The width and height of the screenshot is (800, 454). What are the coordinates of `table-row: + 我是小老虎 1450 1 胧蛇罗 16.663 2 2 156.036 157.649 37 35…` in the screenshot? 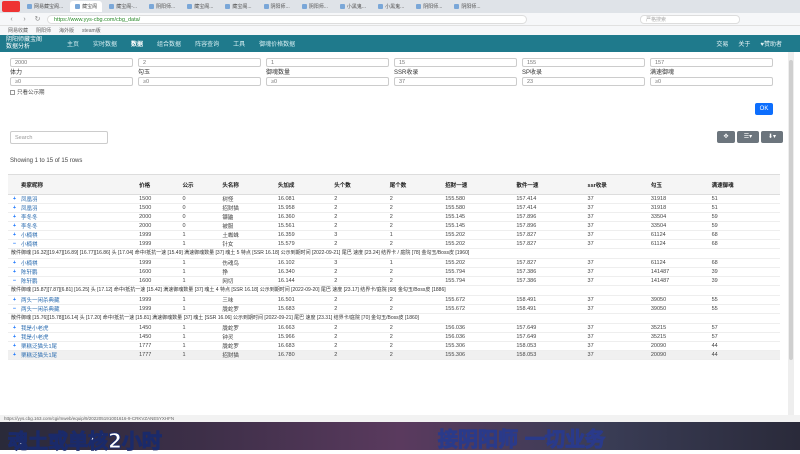 It's located at (394, 328).